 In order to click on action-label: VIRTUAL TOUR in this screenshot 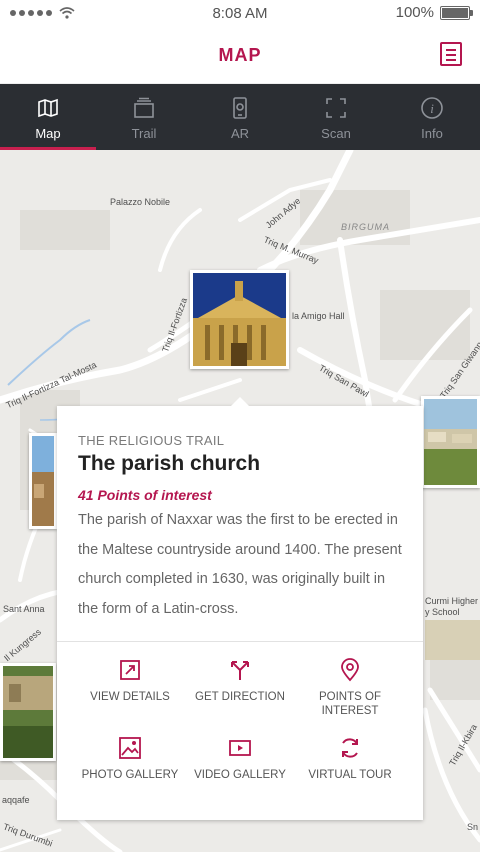, I will do `click(350, 775)`.